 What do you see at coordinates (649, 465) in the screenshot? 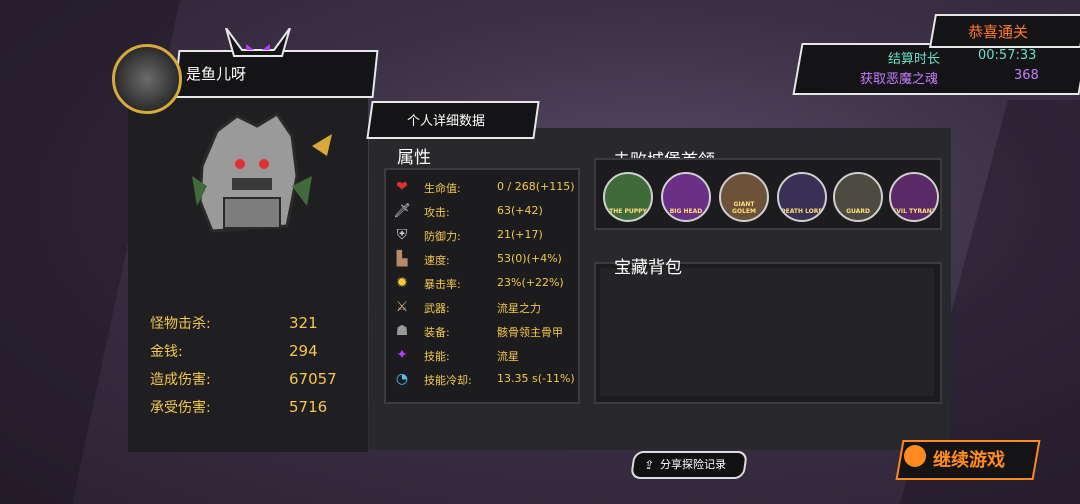
I see `share-icon: ⇪` at bounding box center [649, 465].